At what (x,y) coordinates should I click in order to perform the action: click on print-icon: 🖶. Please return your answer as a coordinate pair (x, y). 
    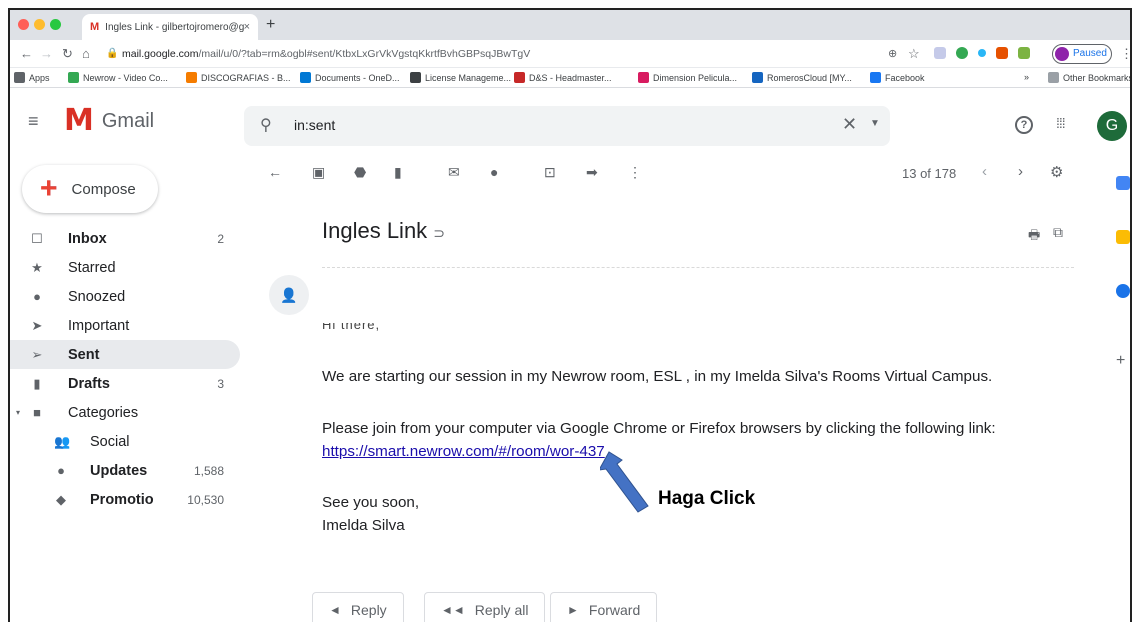
    Looking at the image, I should click on (1034, 237).